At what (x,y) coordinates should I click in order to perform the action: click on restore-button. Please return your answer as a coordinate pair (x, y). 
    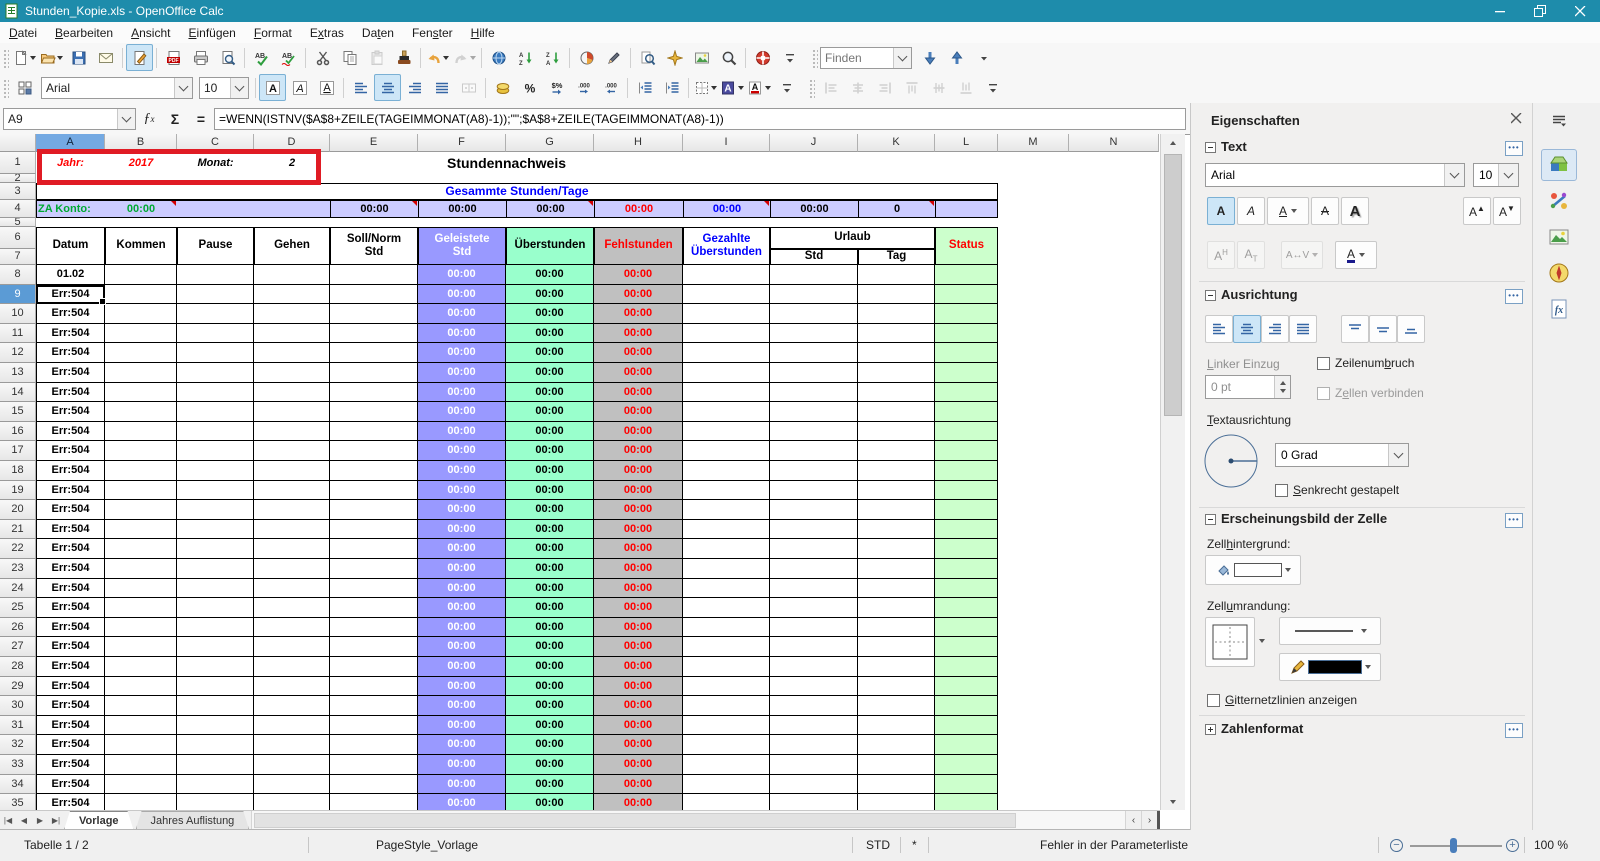
    Looking at the image, I should click on (1540, 11).